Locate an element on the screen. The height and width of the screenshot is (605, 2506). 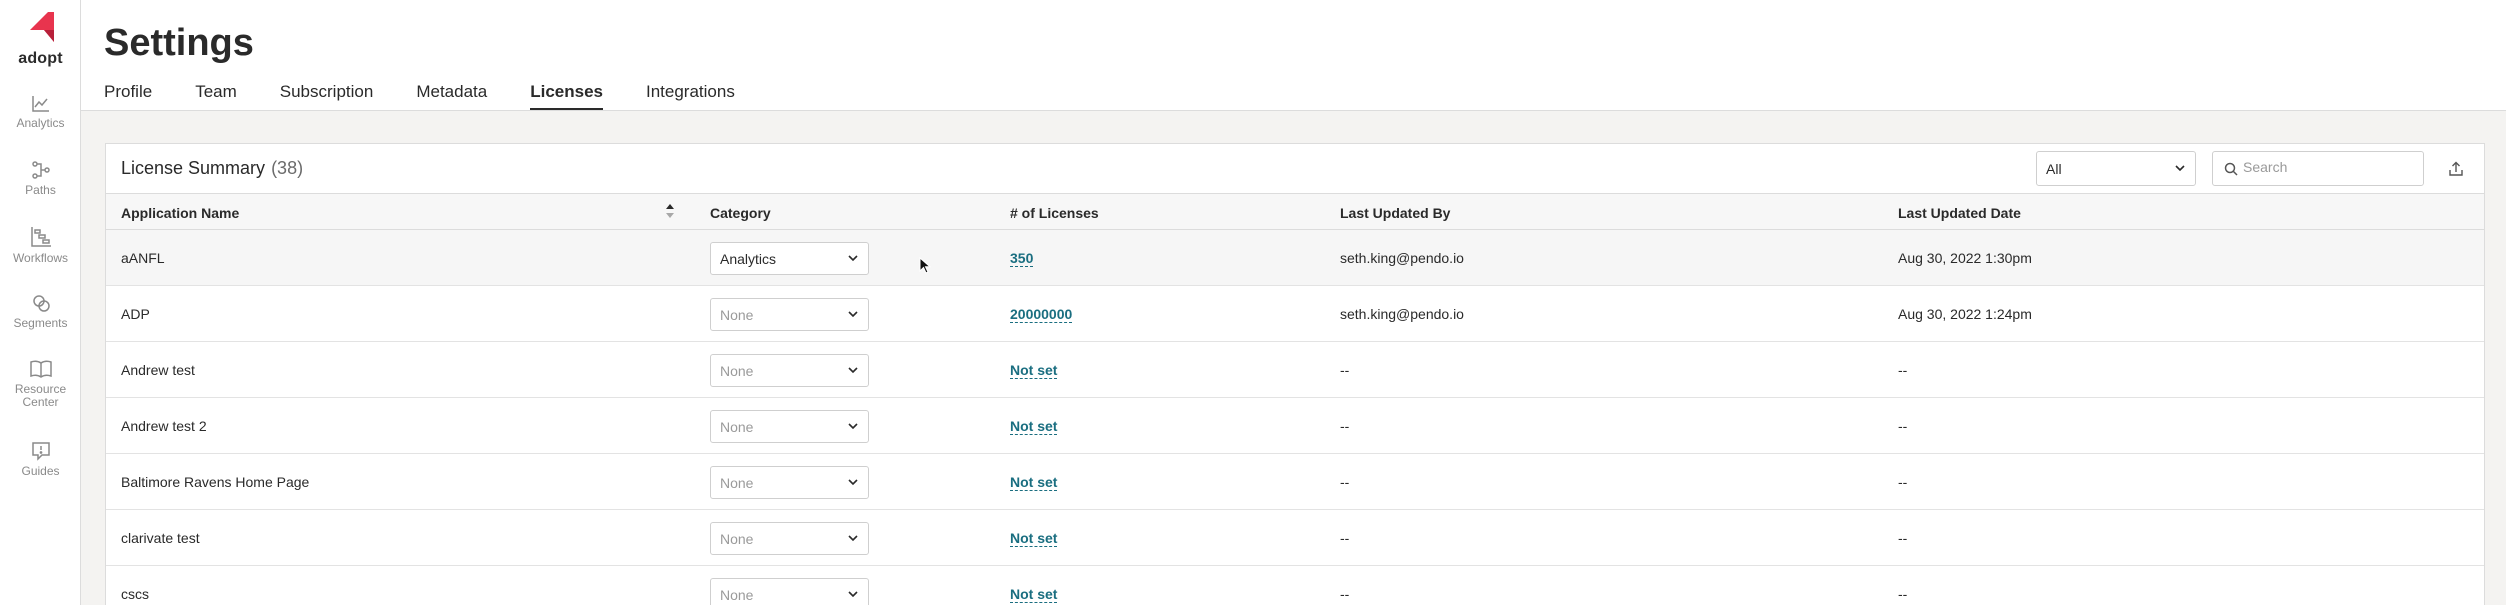
logo: adopt is located at coordinates (40, 39).